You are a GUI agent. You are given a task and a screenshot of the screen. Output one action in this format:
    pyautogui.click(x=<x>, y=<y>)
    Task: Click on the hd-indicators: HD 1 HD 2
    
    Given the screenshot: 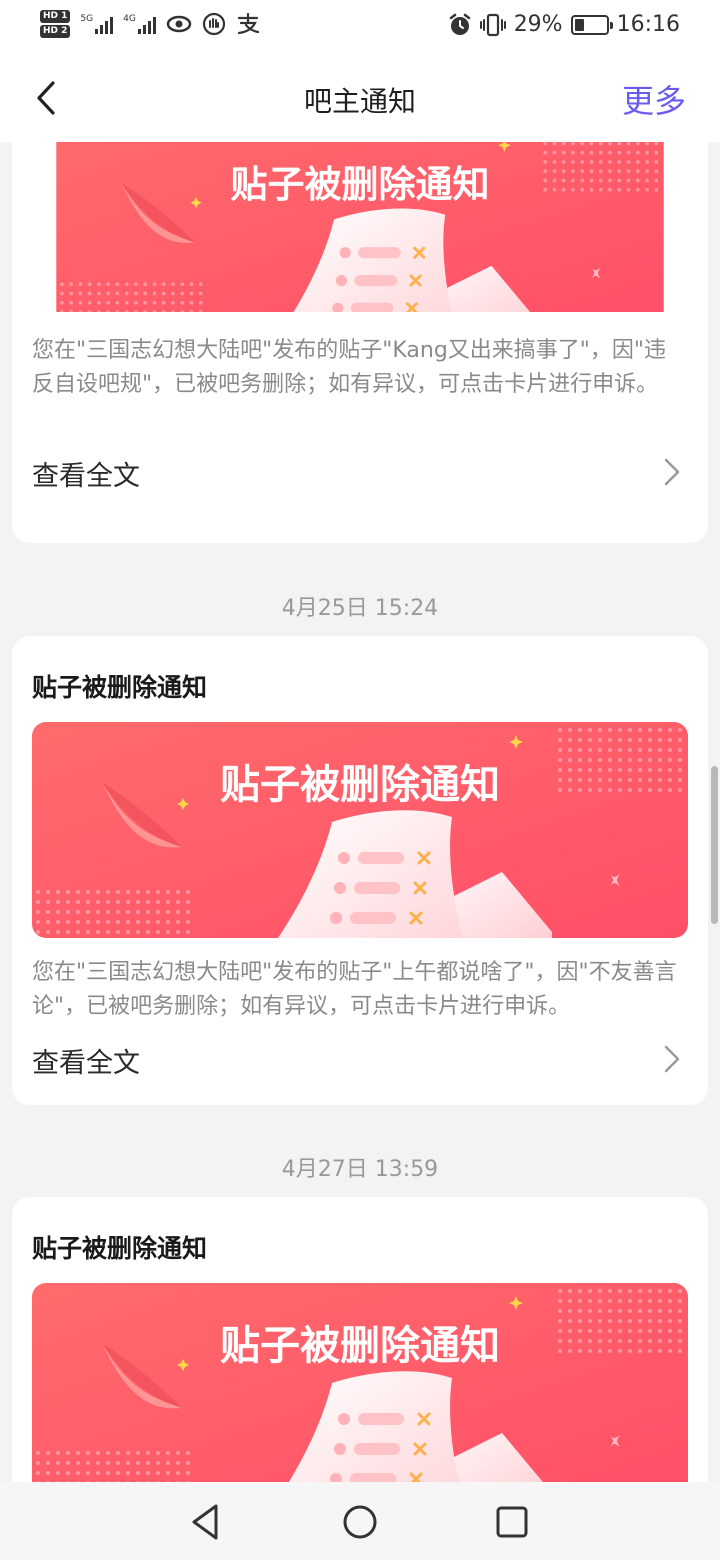 What is the action you would take?
    pyautogui.click(x=55, y=24)
    